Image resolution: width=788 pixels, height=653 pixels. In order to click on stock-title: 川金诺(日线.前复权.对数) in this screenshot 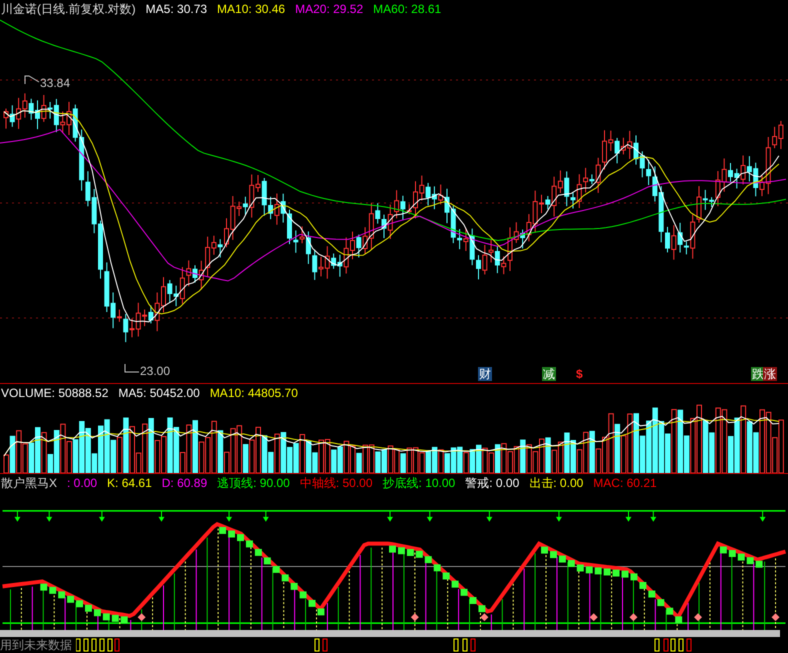, I will do `click(68, 9)`.